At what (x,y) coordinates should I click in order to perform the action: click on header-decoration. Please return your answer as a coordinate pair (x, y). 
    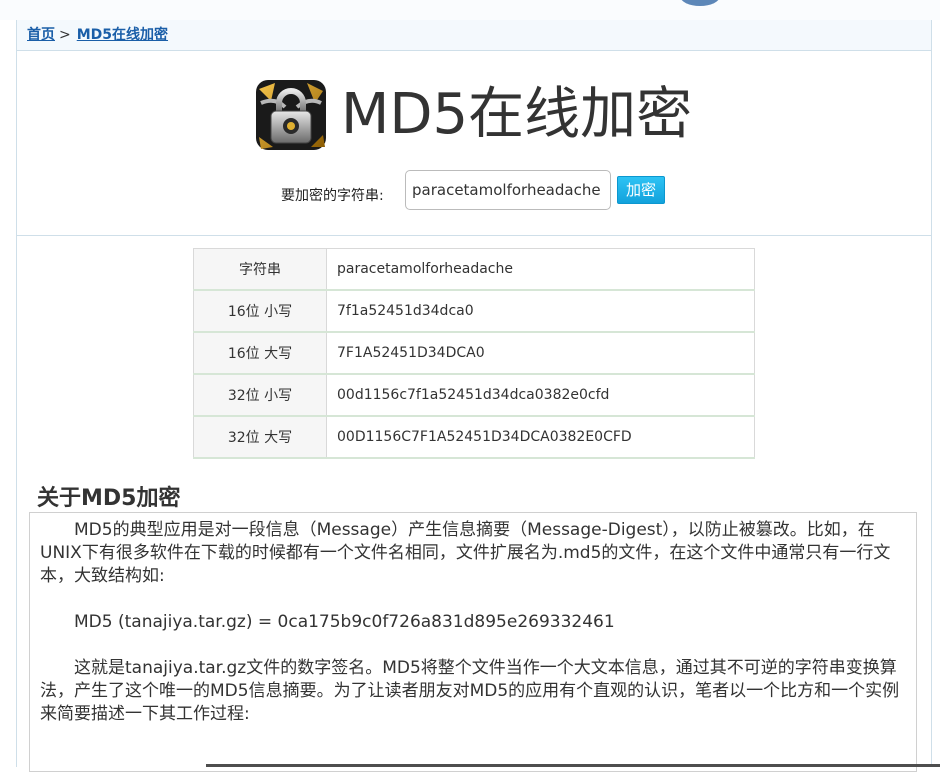
    Looking at the image, I should click on (700, 3).